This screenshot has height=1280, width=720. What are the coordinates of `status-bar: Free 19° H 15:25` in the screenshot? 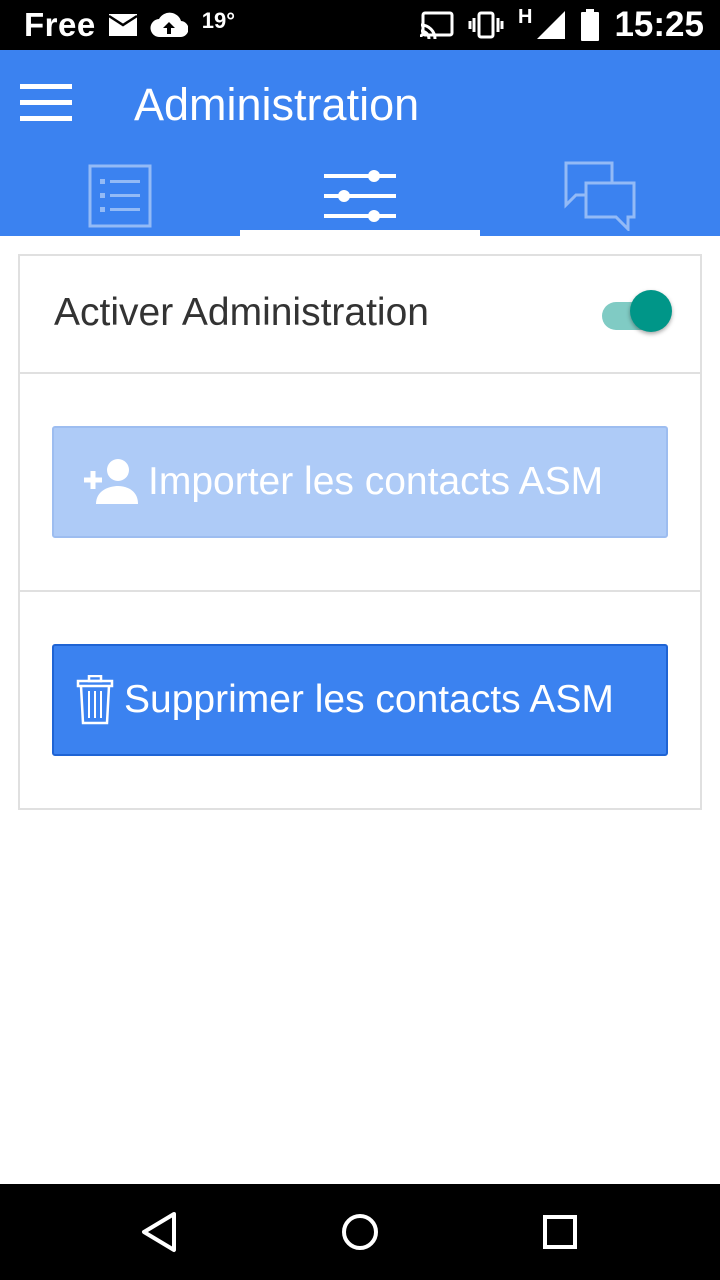 It's located at (360, 25).